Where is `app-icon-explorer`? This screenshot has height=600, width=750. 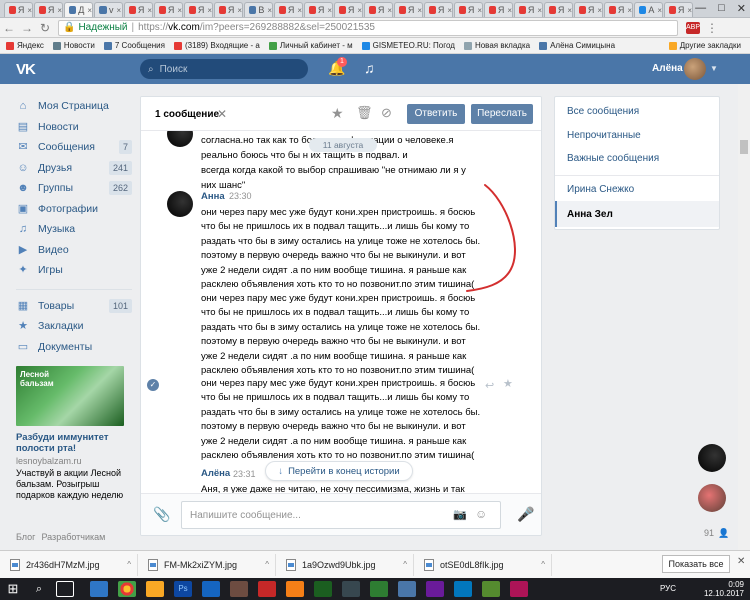
app-icon-explorer is located at coordinates (155, 589).